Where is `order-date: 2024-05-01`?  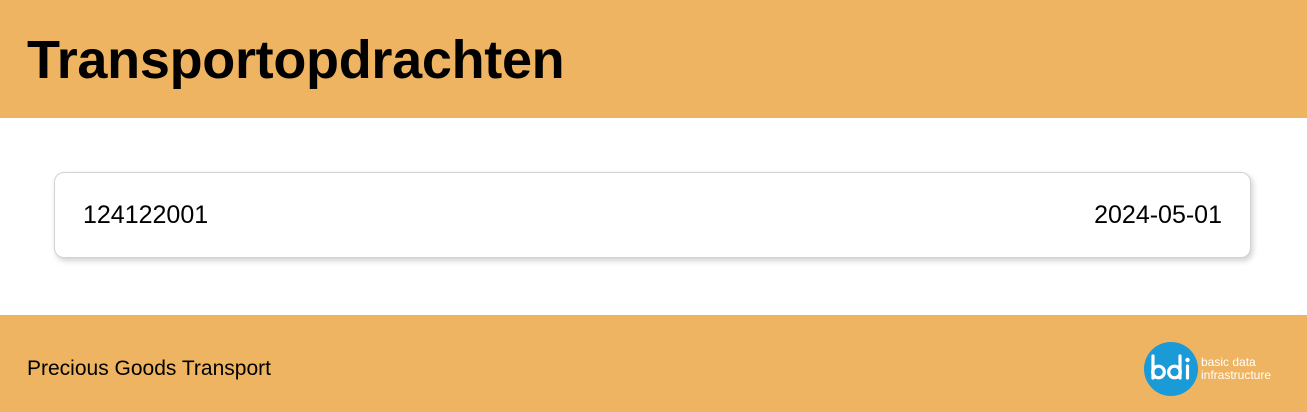 order-date: 2024-05-01 is located at coordinates (1158, 215).